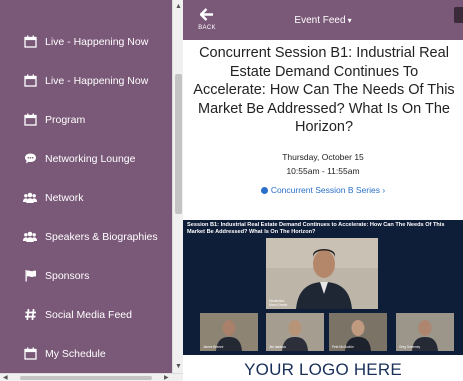  I want to click on sidebar-item-social-media-feed: Social Media Feed, so click(86, 314).